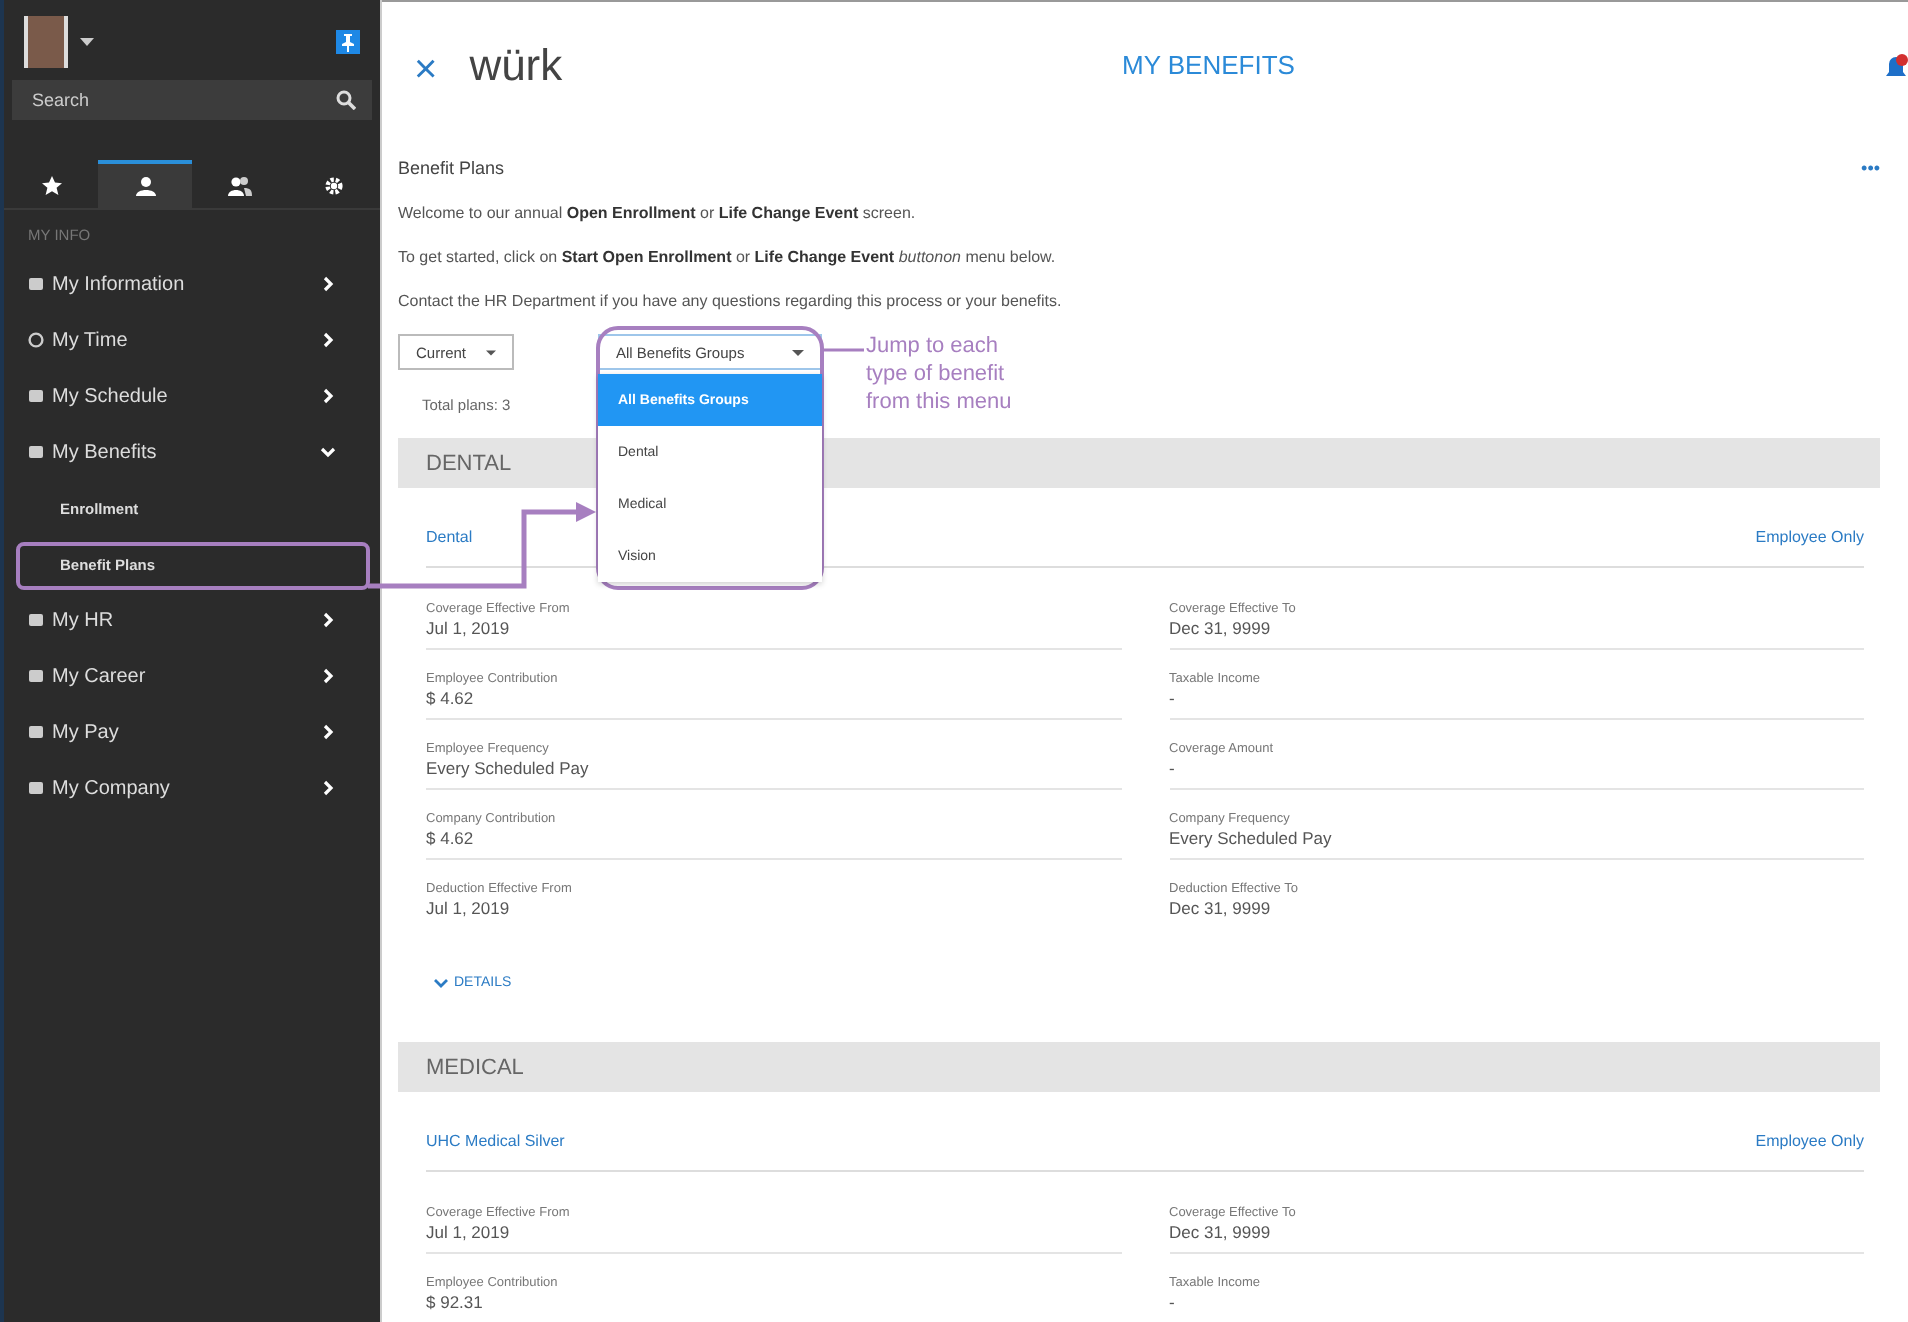 This screenshot has width=1908, height=1322. I want to click on nav-item: My Company, so click(192, 788).